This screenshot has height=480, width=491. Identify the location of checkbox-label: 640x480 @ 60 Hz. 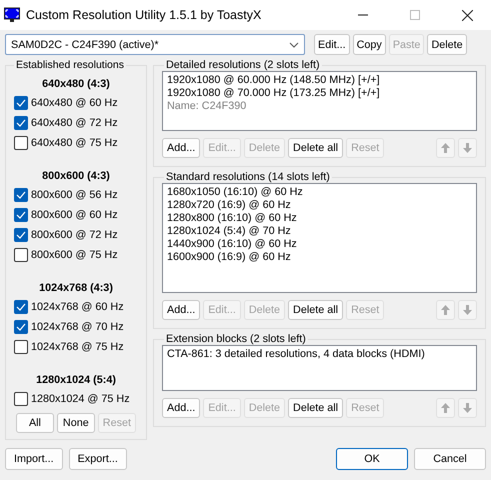
(74, 103).